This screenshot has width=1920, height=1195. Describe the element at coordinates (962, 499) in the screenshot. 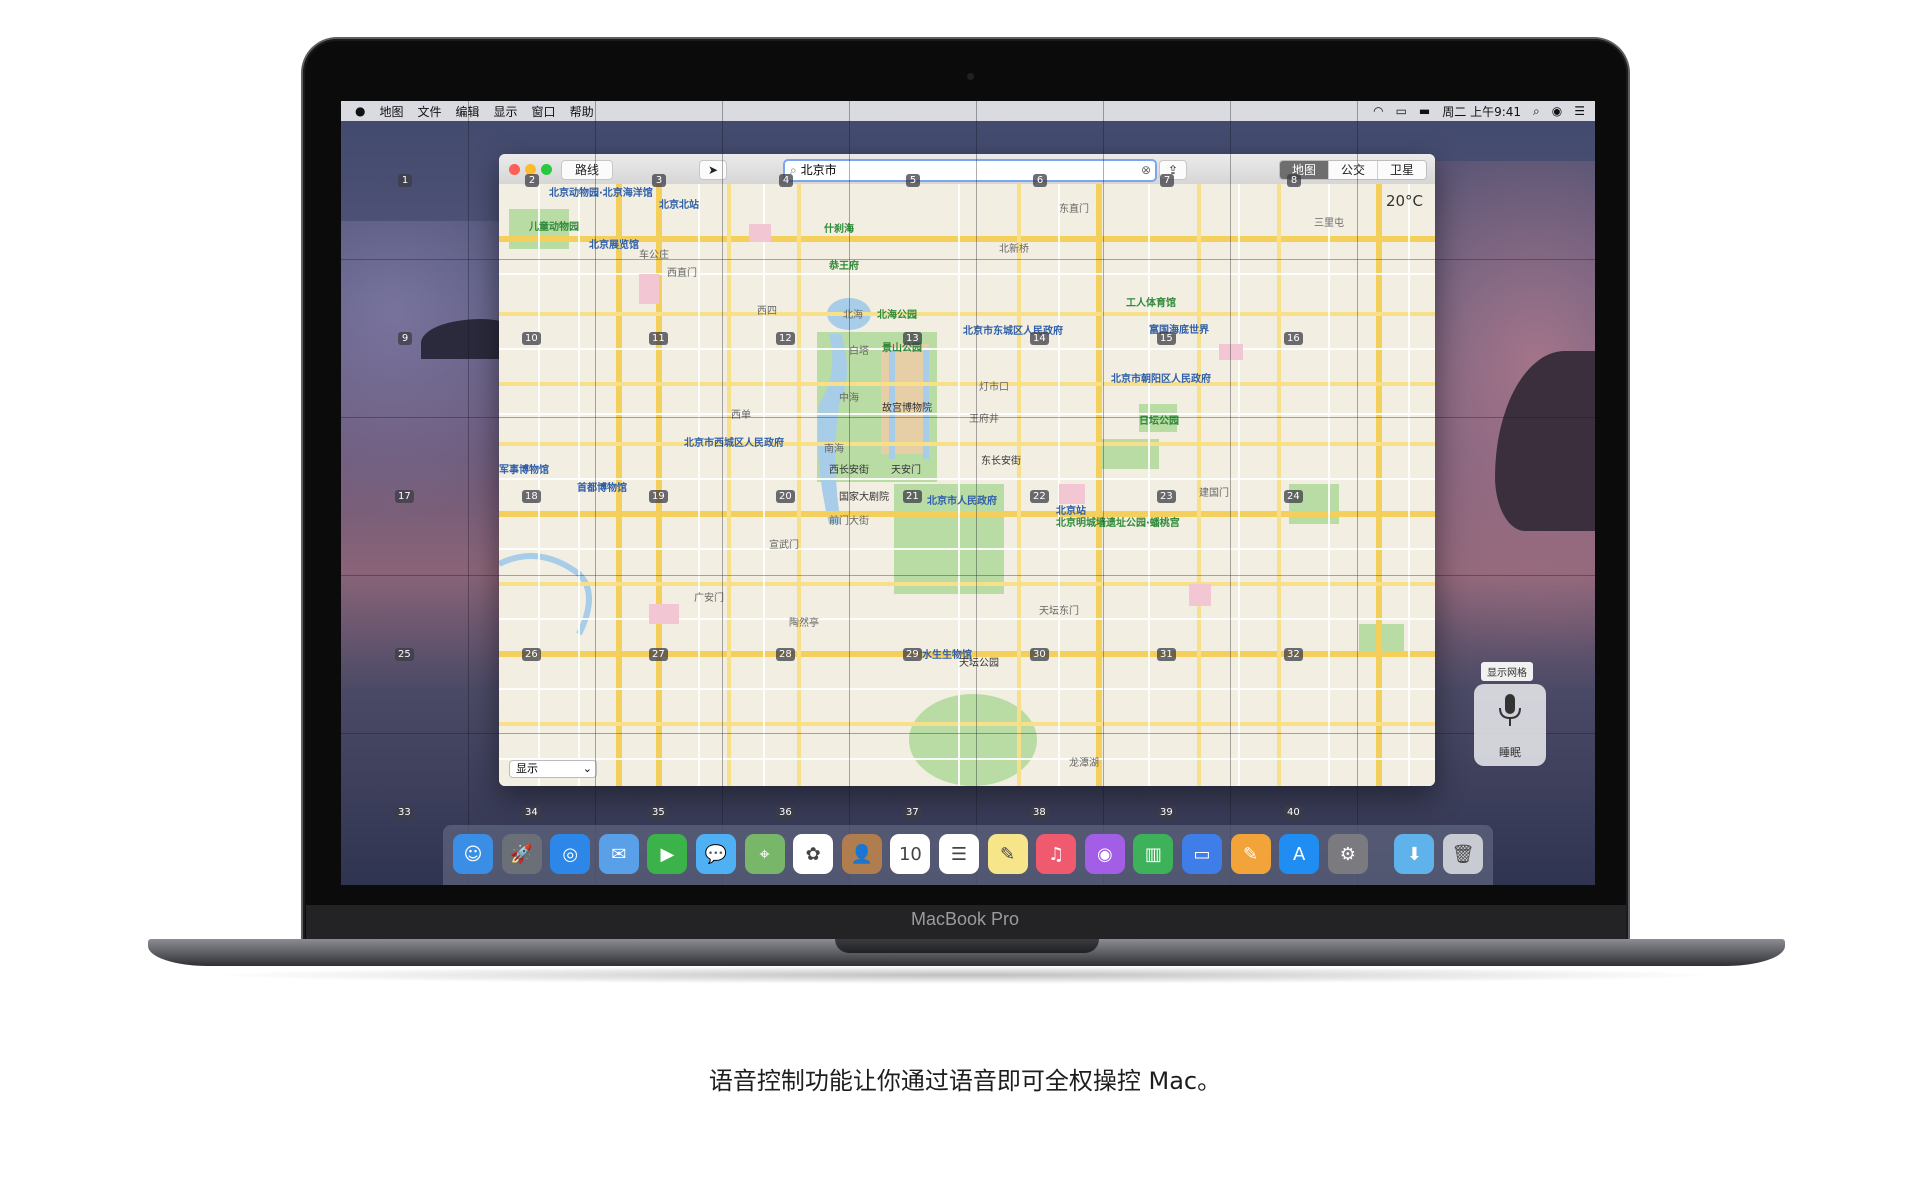

I see `map-poi: 北京市人民政府` at that location.